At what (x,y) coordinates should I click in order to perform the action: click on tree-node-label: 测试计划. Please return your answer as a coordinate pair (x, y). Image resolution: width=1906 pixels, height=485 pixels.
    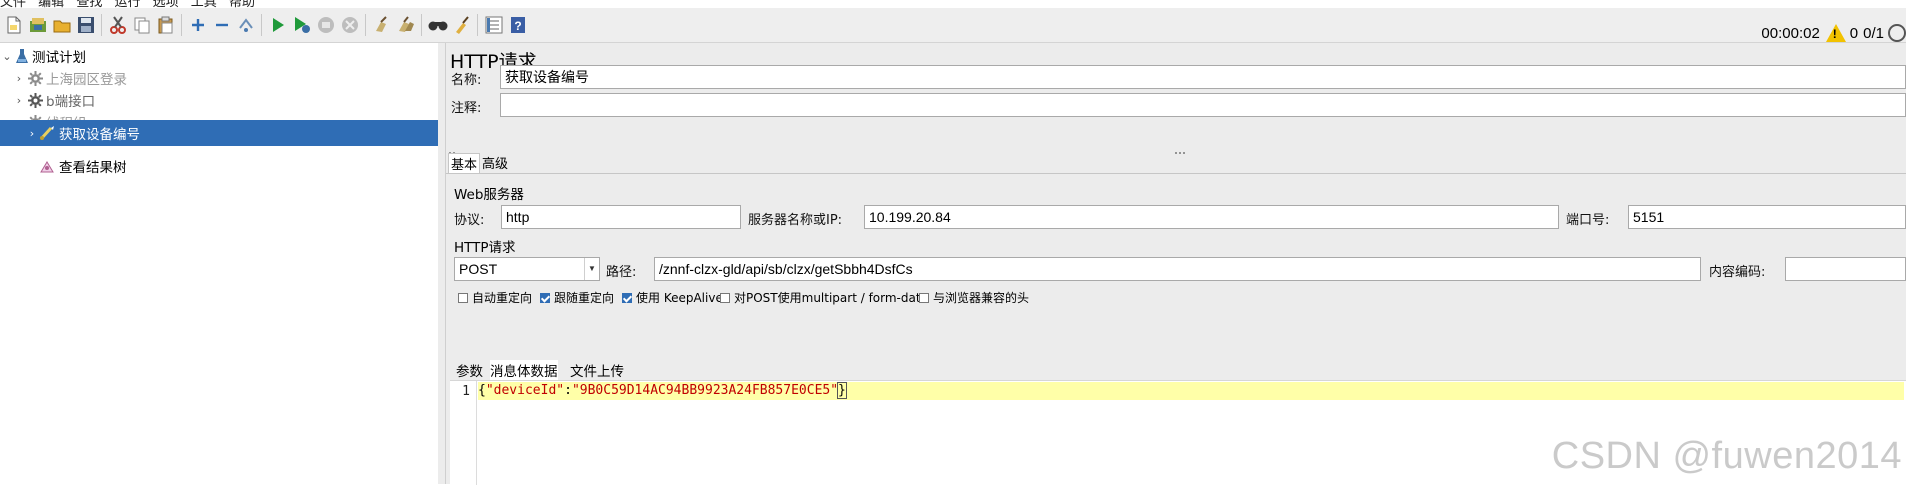
    Looking at the image, I should click on (59, 58).